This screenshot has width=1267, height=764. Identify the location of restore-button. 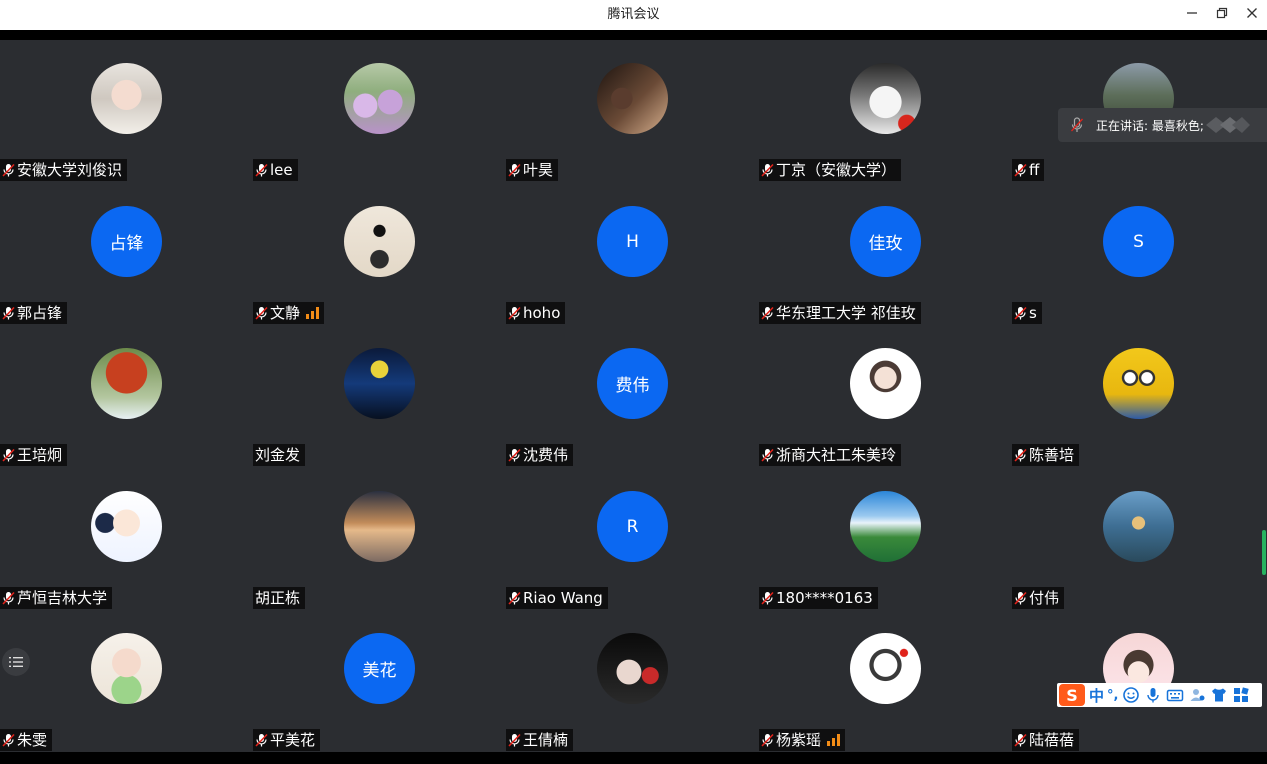
(1222, 15).